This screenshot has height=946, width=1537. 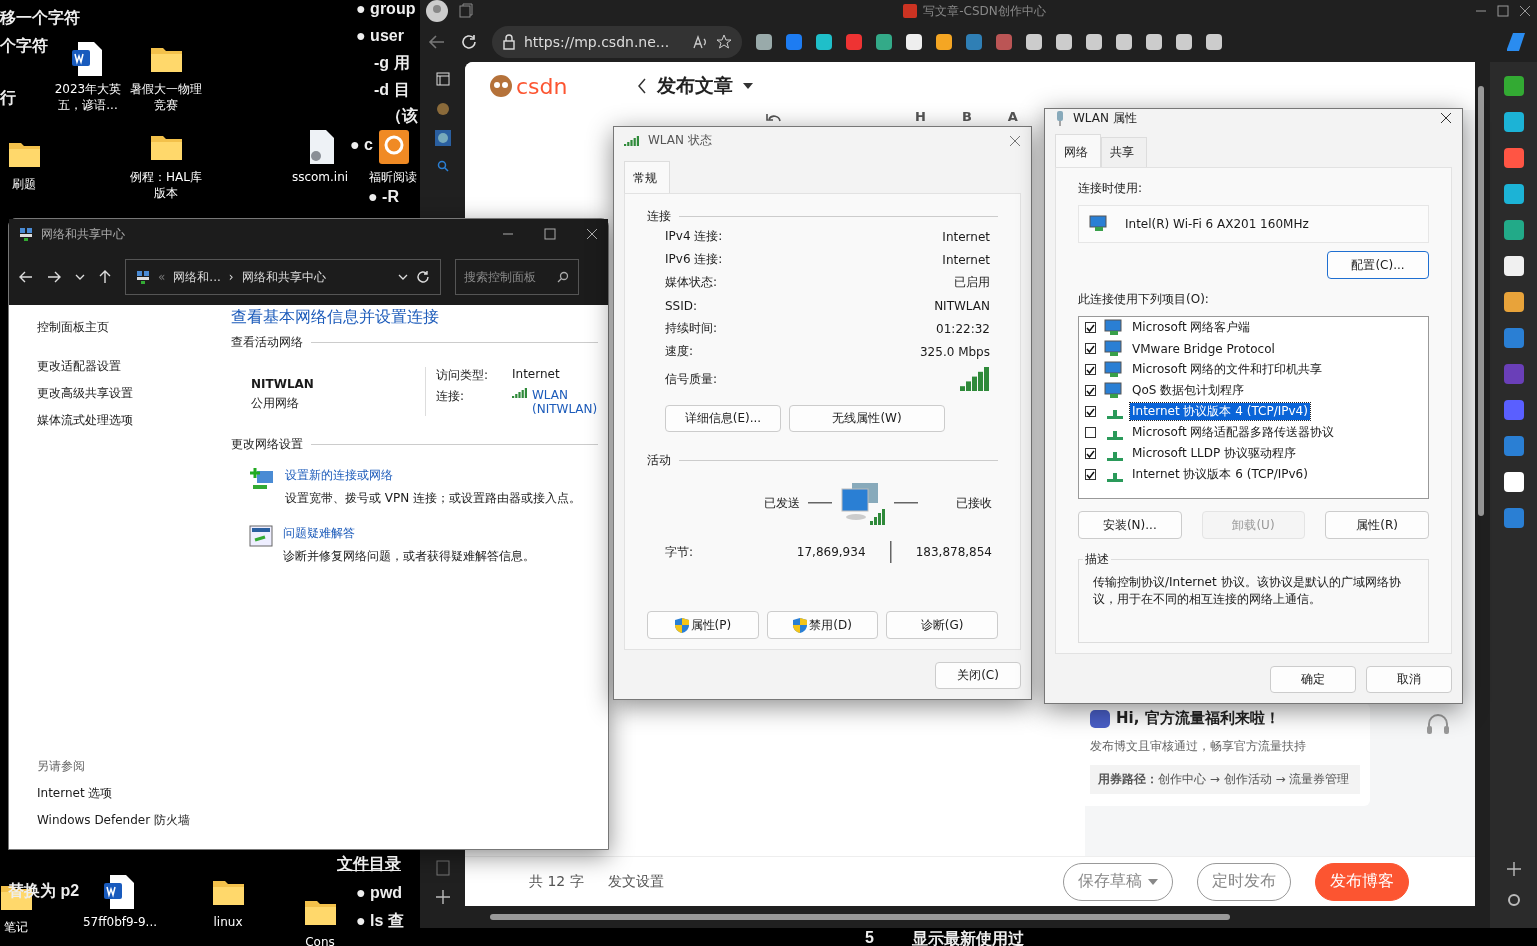 What do you see at coordinates (26, 277) in the screenshot?
I see `back-icon` at bounding box center [26, 277].